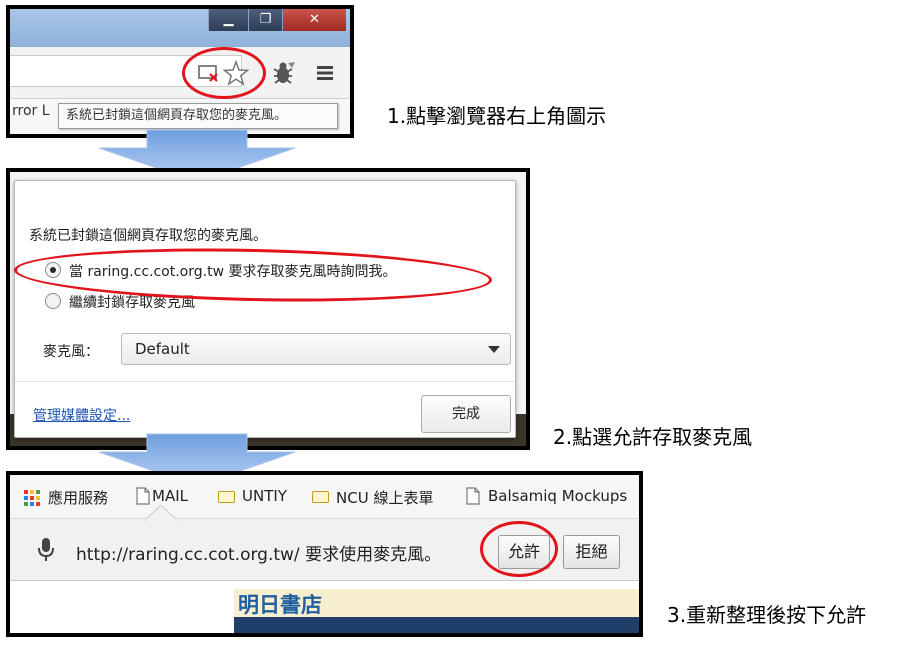 This screenshot has height=646, width=910. Describe the element at coordinates (162, 349) in the screenshot. I see `microphone-select-value: Default` at that location.